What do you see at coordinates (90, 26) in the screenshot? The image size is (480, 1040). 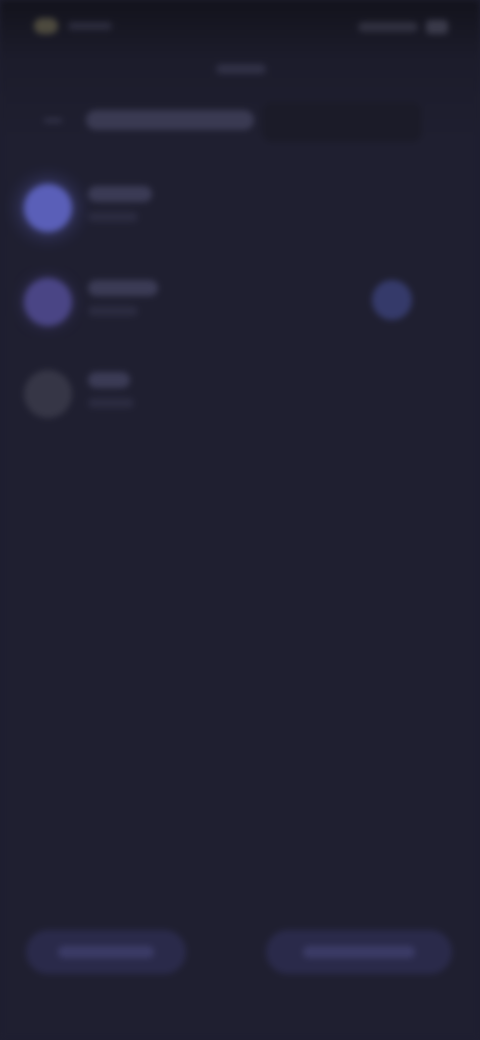 I see `status-time` at bounding box center [90, 26].